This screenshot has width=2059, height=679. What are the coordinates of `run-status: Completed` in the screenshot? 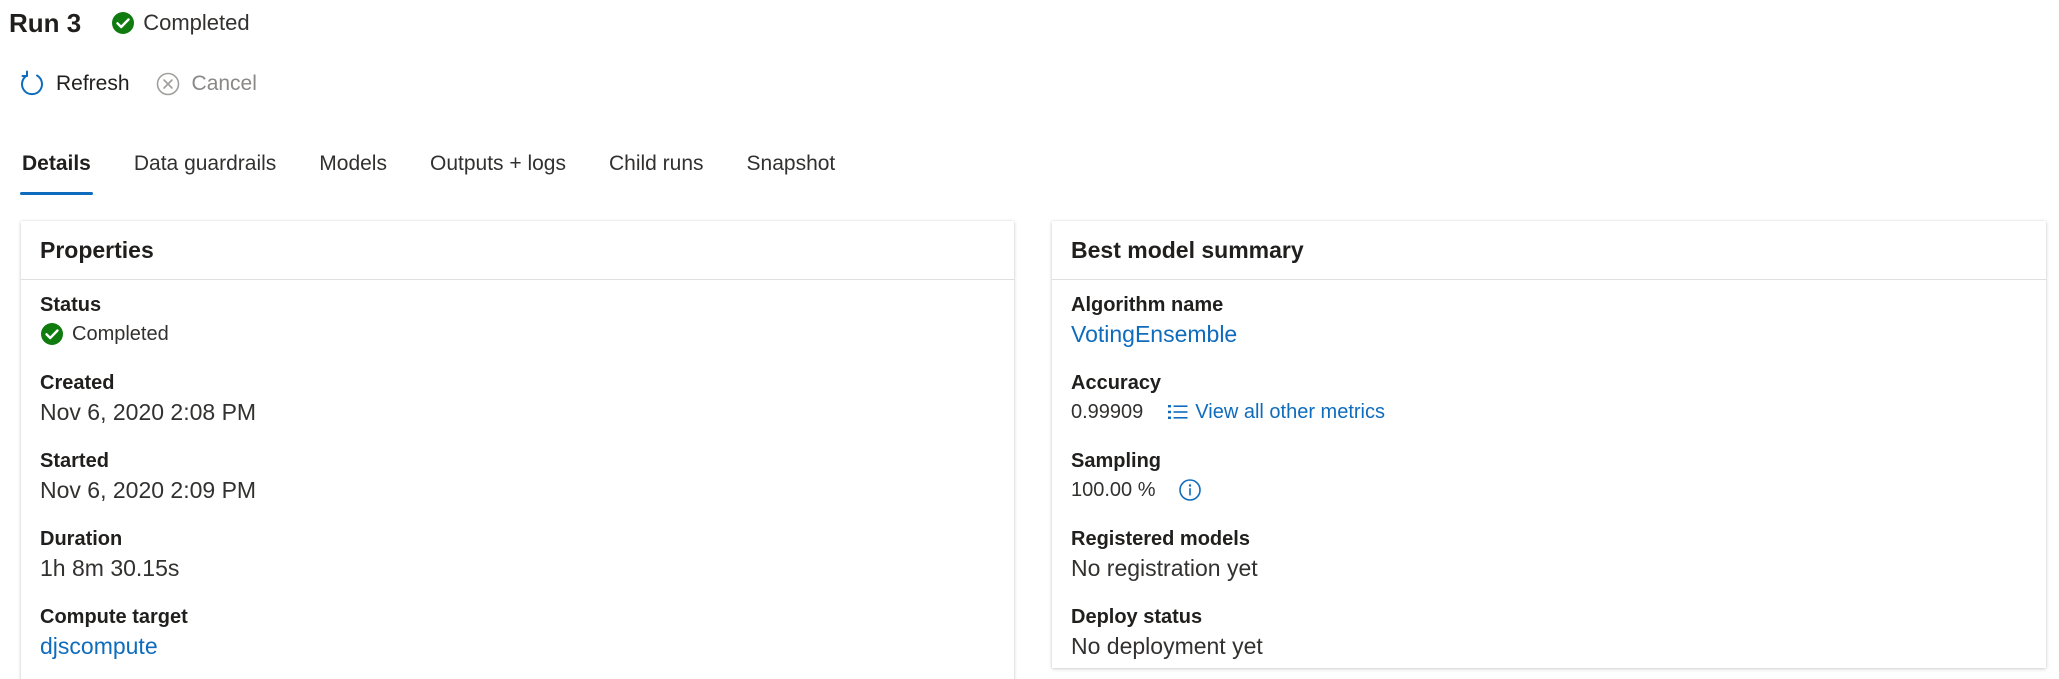 It's located at (180, 23).